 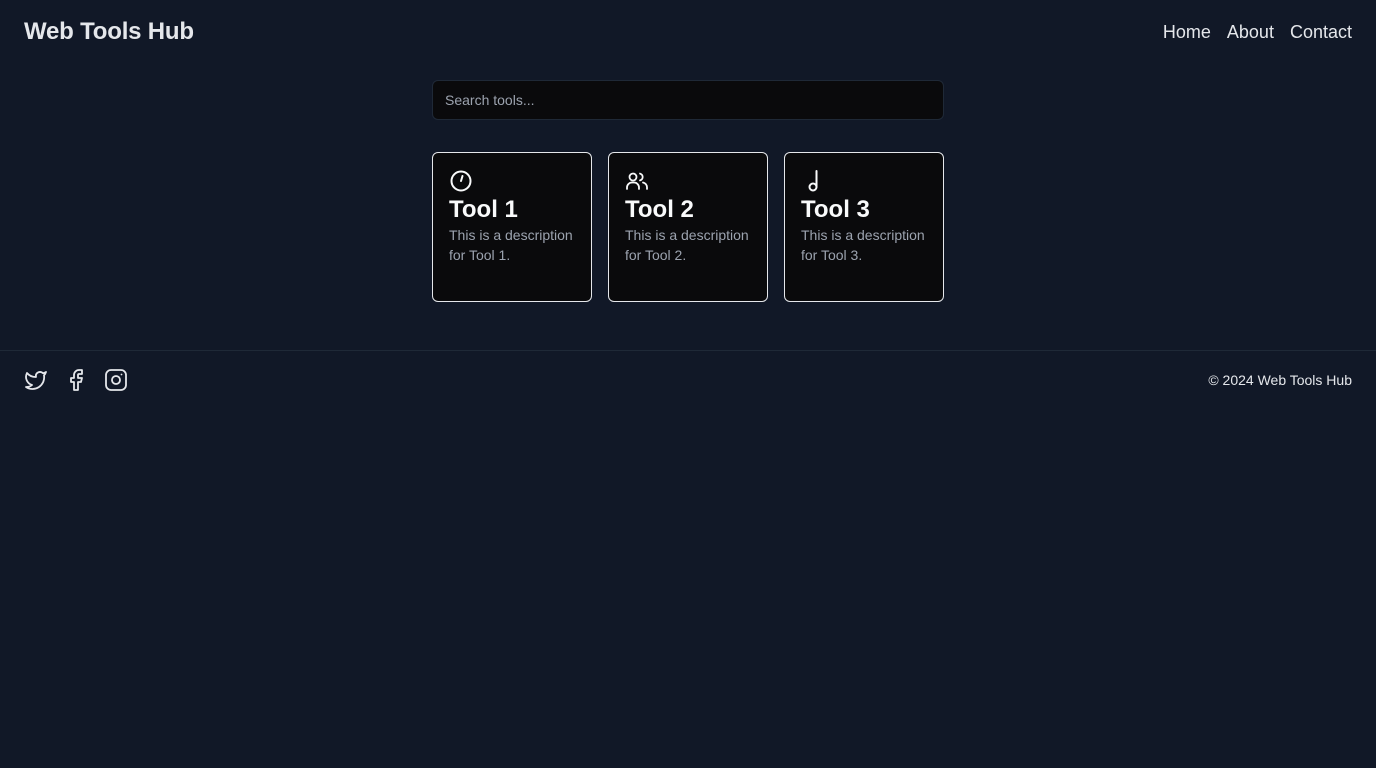 What do you see at coordinates (688, 32) in the screenshot?
I see `site-header: Web Tools Hub Home About Contact` at bounding box center [688, 32].